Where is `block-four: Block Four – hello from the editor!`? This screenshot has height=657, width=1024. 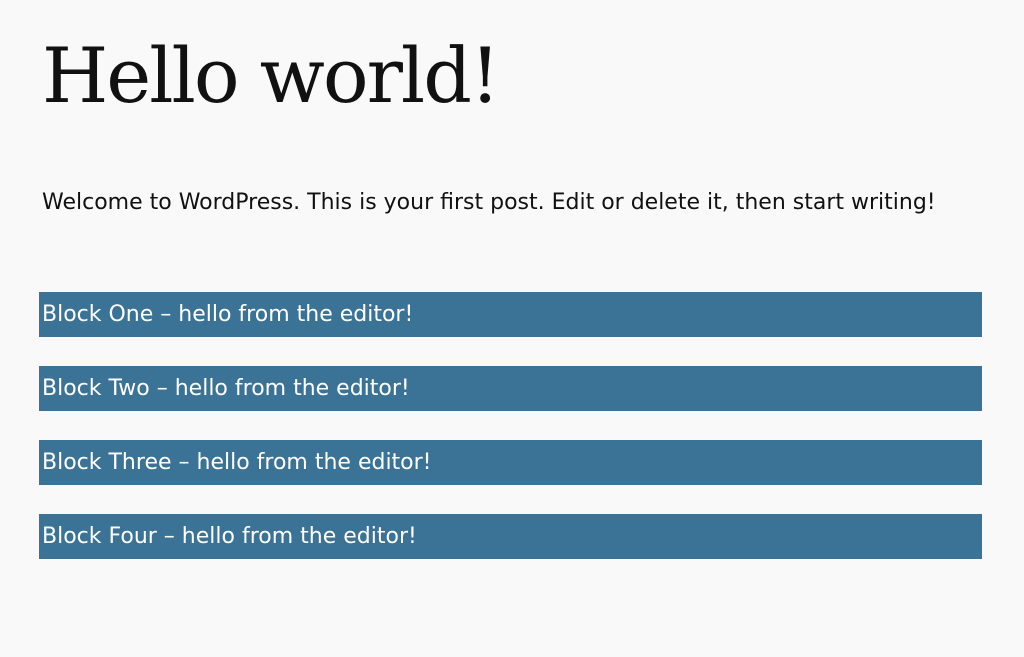 block-four: Block Four – hello from the editor! is located at coordinates (510, 536).